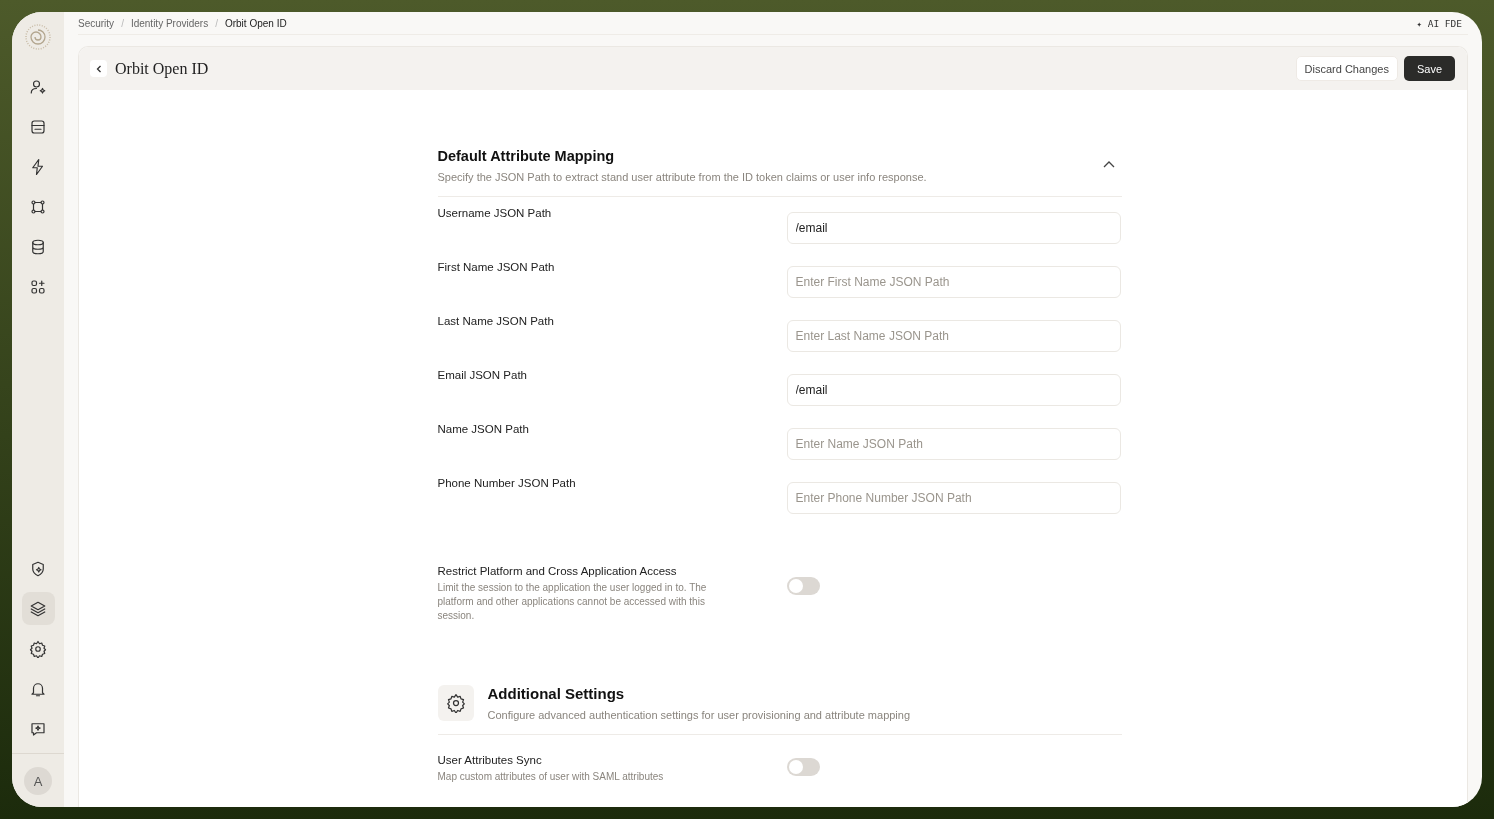 The image size is (1494, 819). I want to click on back-button, so click(98, 68).